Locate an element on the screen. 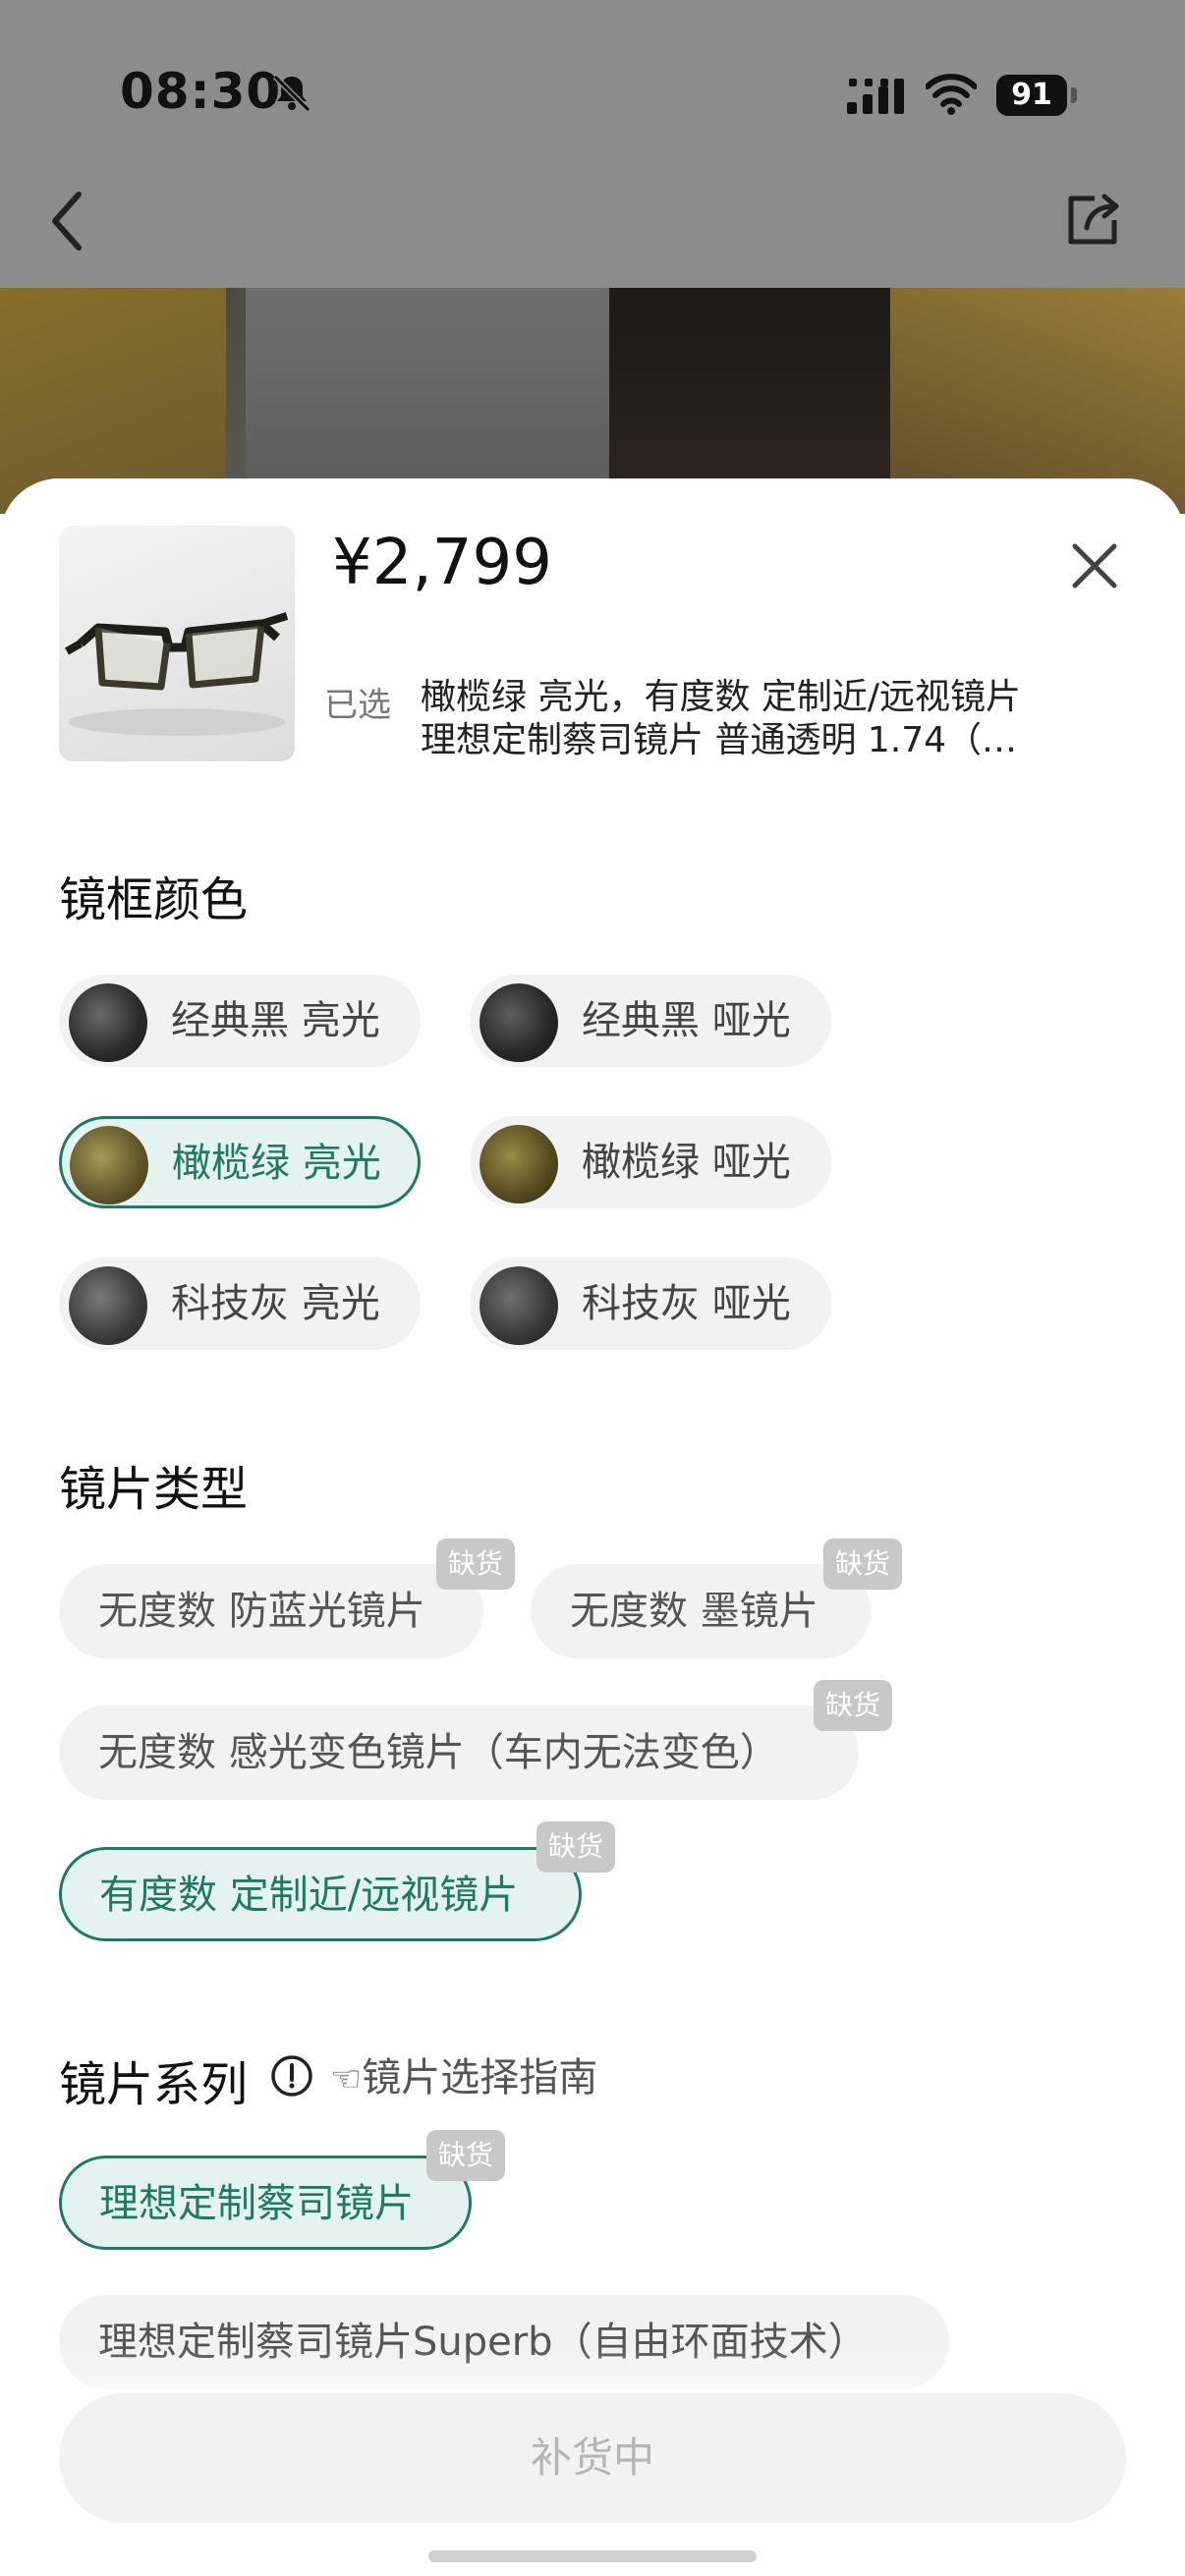 The image size is (1185, 2576). frame-option-tech-gray-gloss: 科技灰 亮光 is located at coordinates (240, 1304).